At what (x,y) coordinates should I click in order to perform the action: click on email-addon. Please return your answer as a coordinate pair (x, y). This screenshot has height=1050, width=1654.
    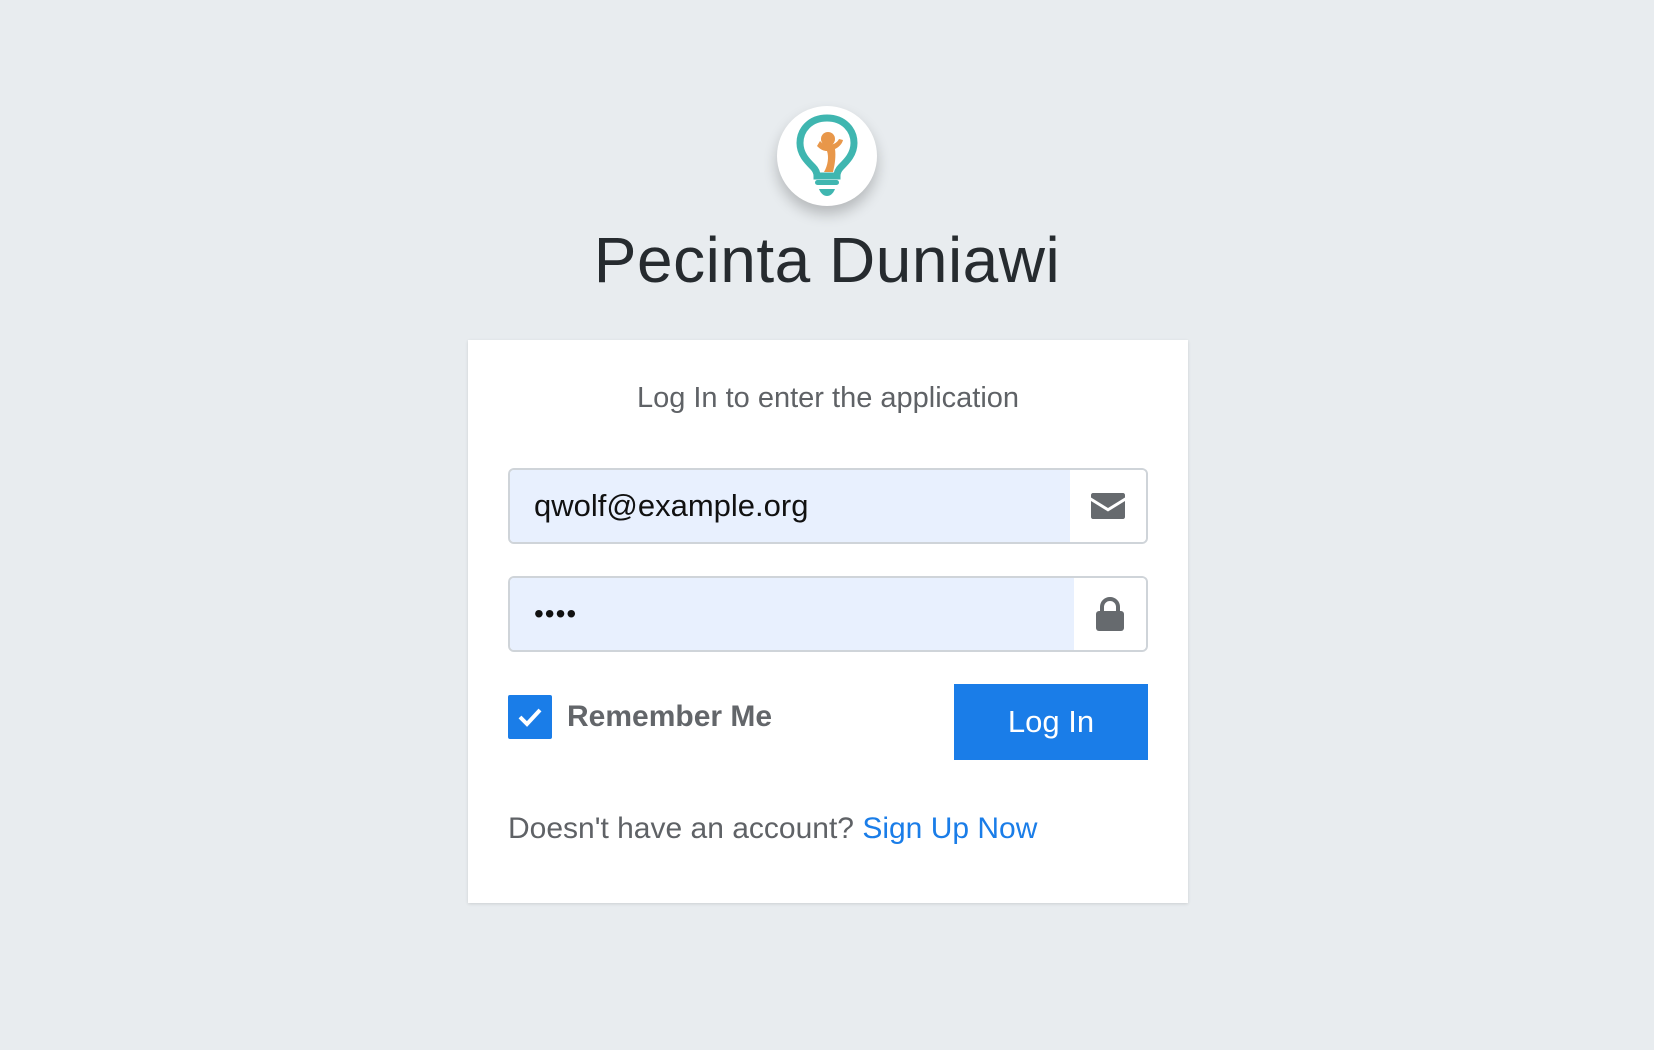
    Looking at the image, I should click on (1108, 506).